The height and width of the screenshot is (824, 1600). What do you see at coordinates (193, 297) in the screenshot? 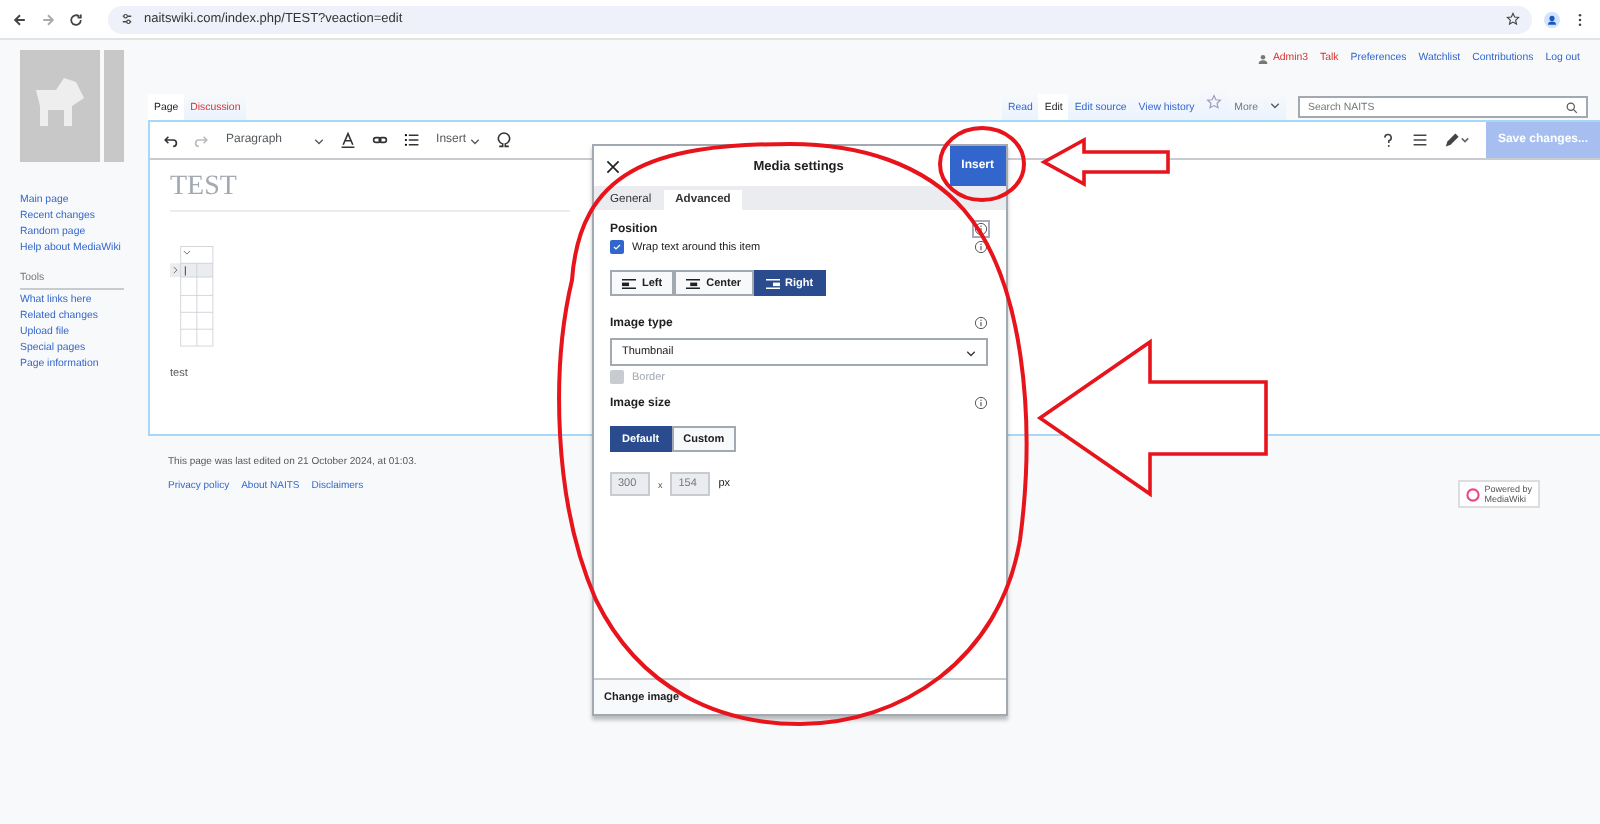
I see `table-drawing` at bounding box center [193, 297].